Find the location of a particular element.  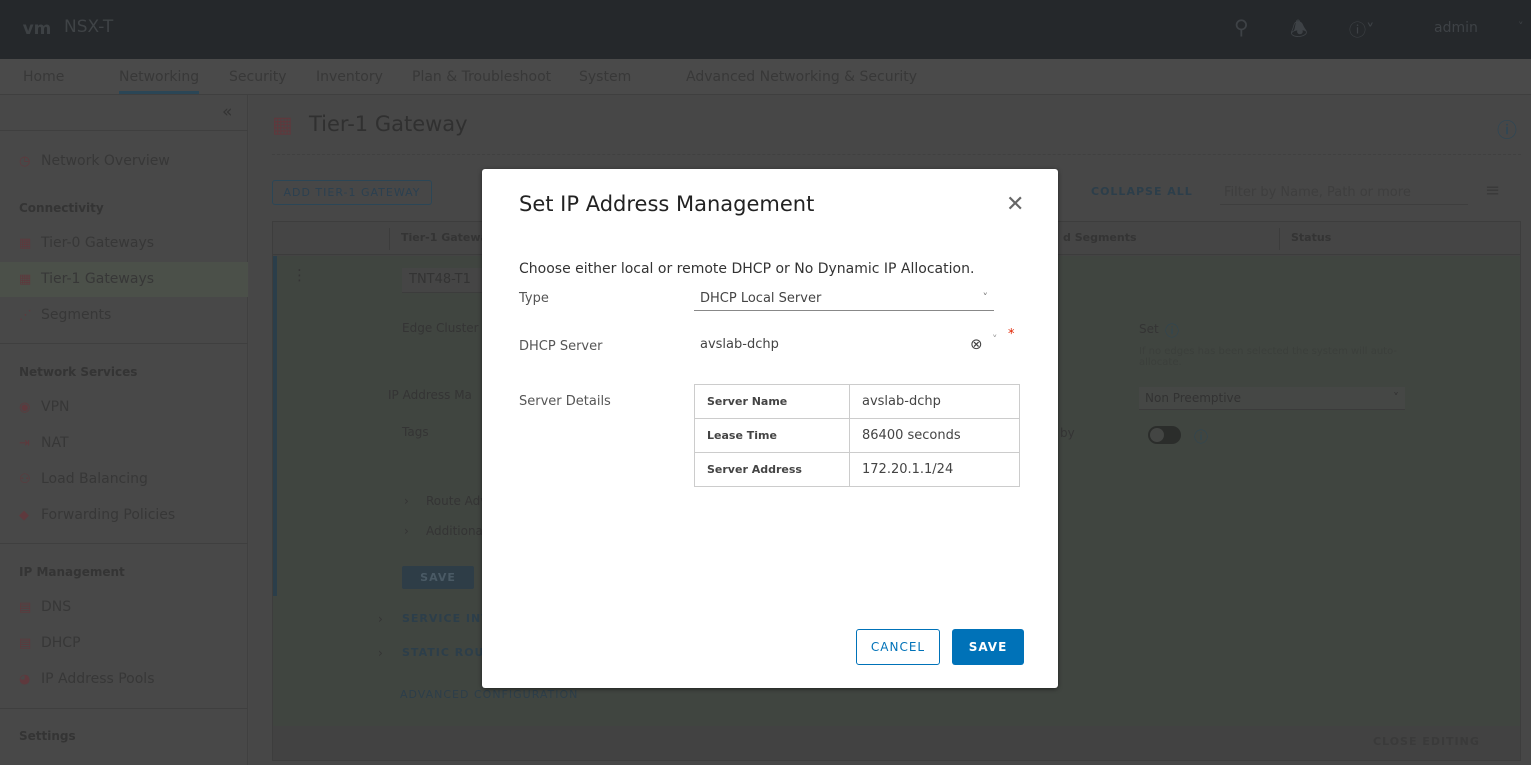

type-label: Type is located at coordinates (534, 298).